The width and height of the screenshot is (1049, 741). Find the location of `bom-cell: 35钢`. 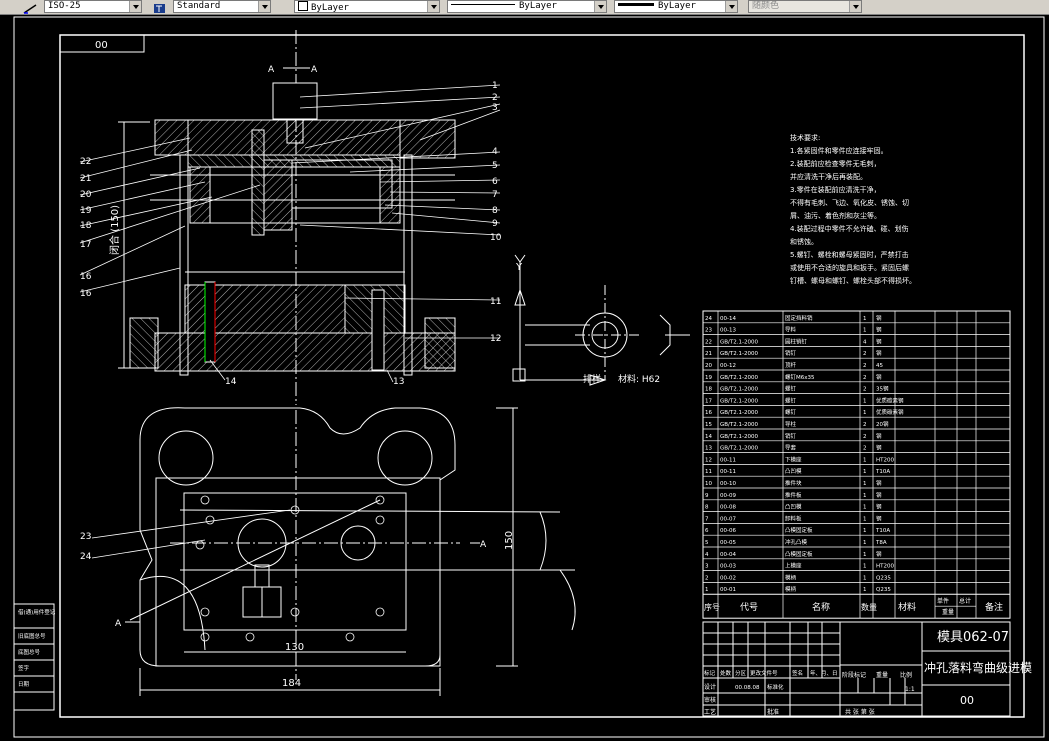

bom-cell: 35钢 is located at coordinates (882, 389).